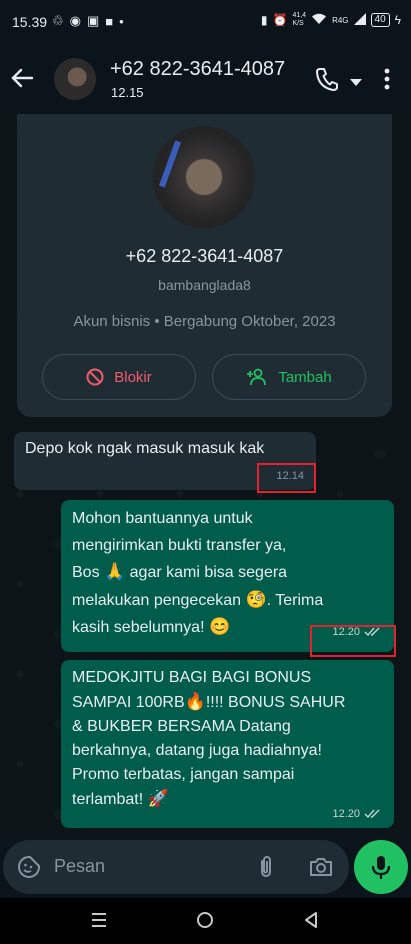 The height and width of the screenshot is (944, 411). I want to click on back-triangle-icon, so click(311, 920).